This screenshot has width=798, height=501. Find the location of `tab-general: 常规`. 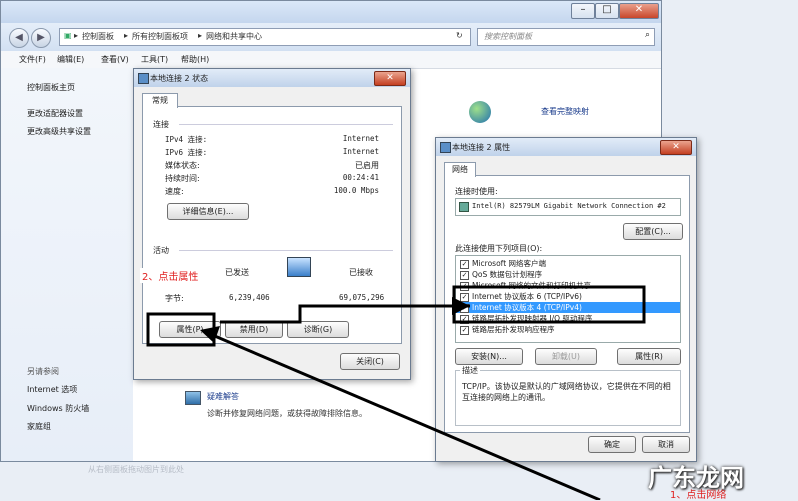

tab-general: 常规 is located at coordinates (160, 100).